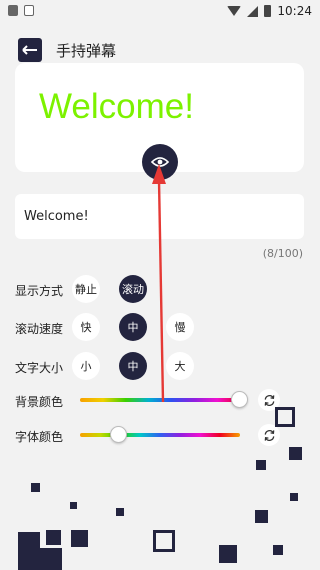 The height and width of the screenshot is (570, 320). What do you see at coordinates (39, 368) in the screenshot?
I see `text-size-label: 文字大小` at bounding box center [39, 368].